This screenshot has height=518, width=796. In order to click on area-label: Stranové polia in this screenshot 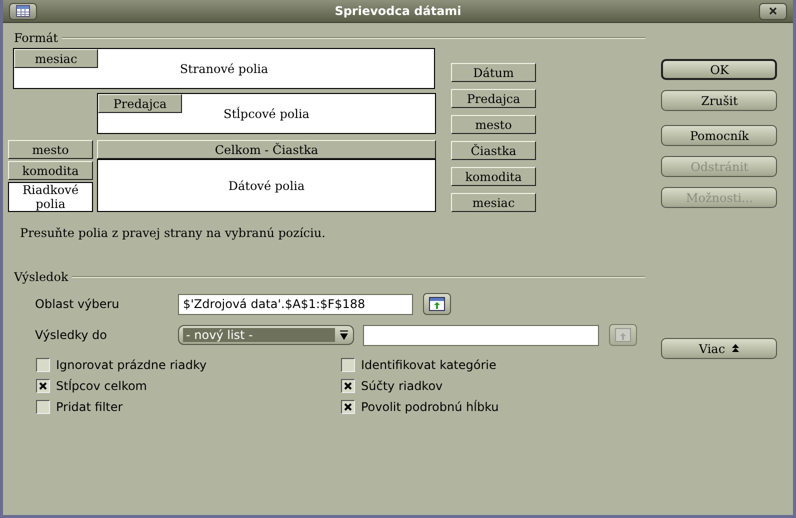, I will do `click(224, 69)`.